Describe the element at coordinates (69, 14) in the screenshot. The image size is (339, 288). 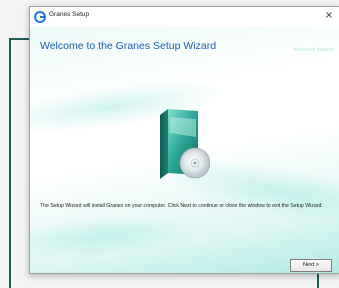
I see `window-title: Granes Setup` at that location.